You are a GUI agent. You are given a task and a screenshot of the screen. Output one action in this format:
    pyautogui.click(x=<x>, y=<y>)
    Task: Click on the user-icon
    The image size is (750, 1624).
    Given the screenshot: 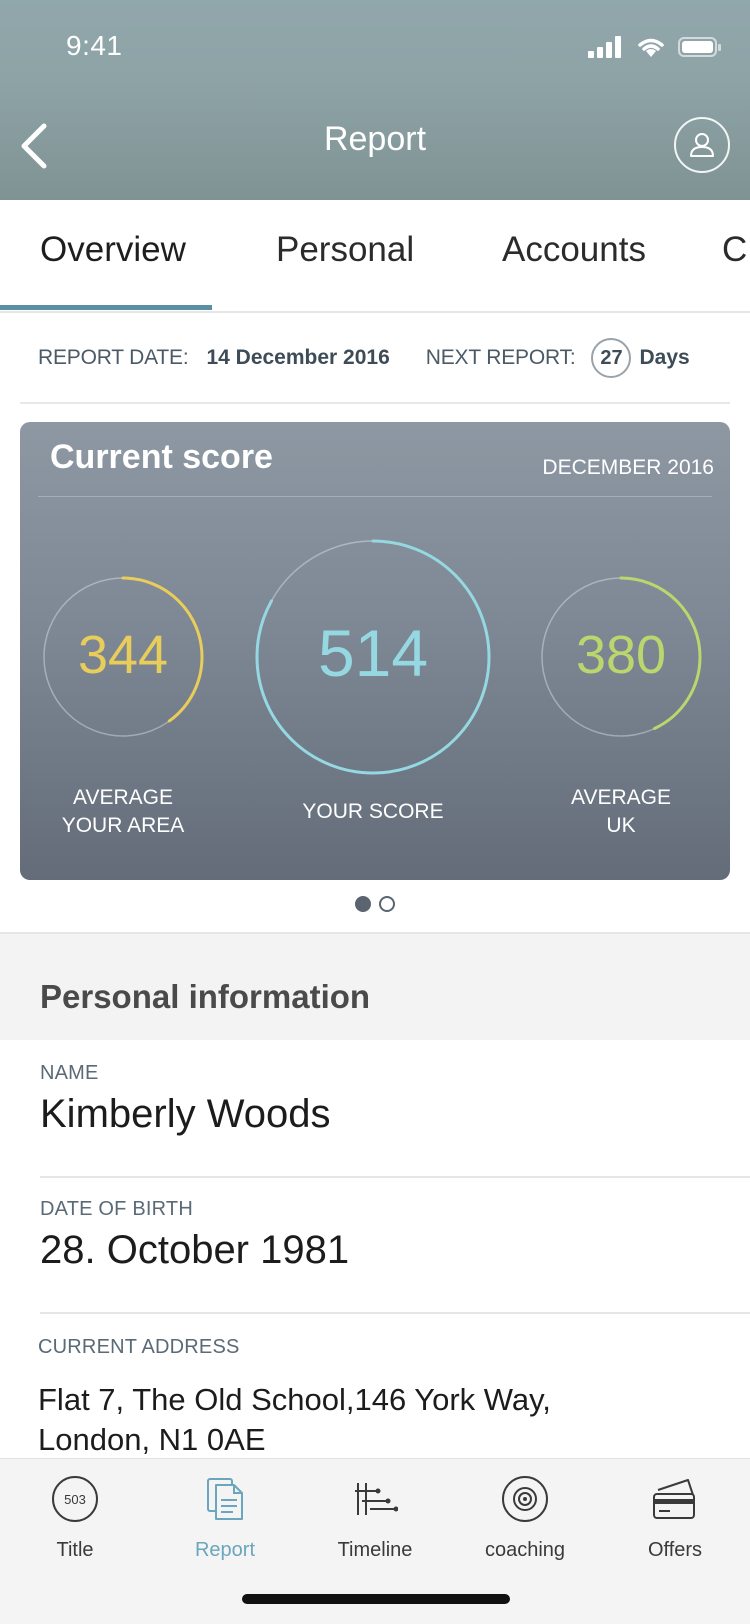 What is the action you would take?
    pyautogui.click(x=702, y=145)
    